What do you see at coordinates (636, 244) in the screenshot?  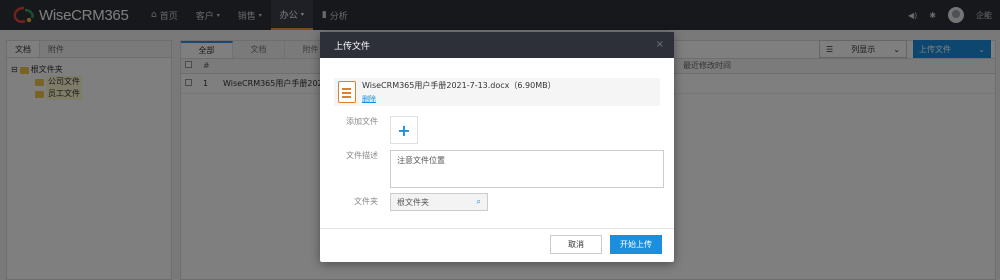 I see `start-upload-button: 开始上传` at bounding box center [636, 244].